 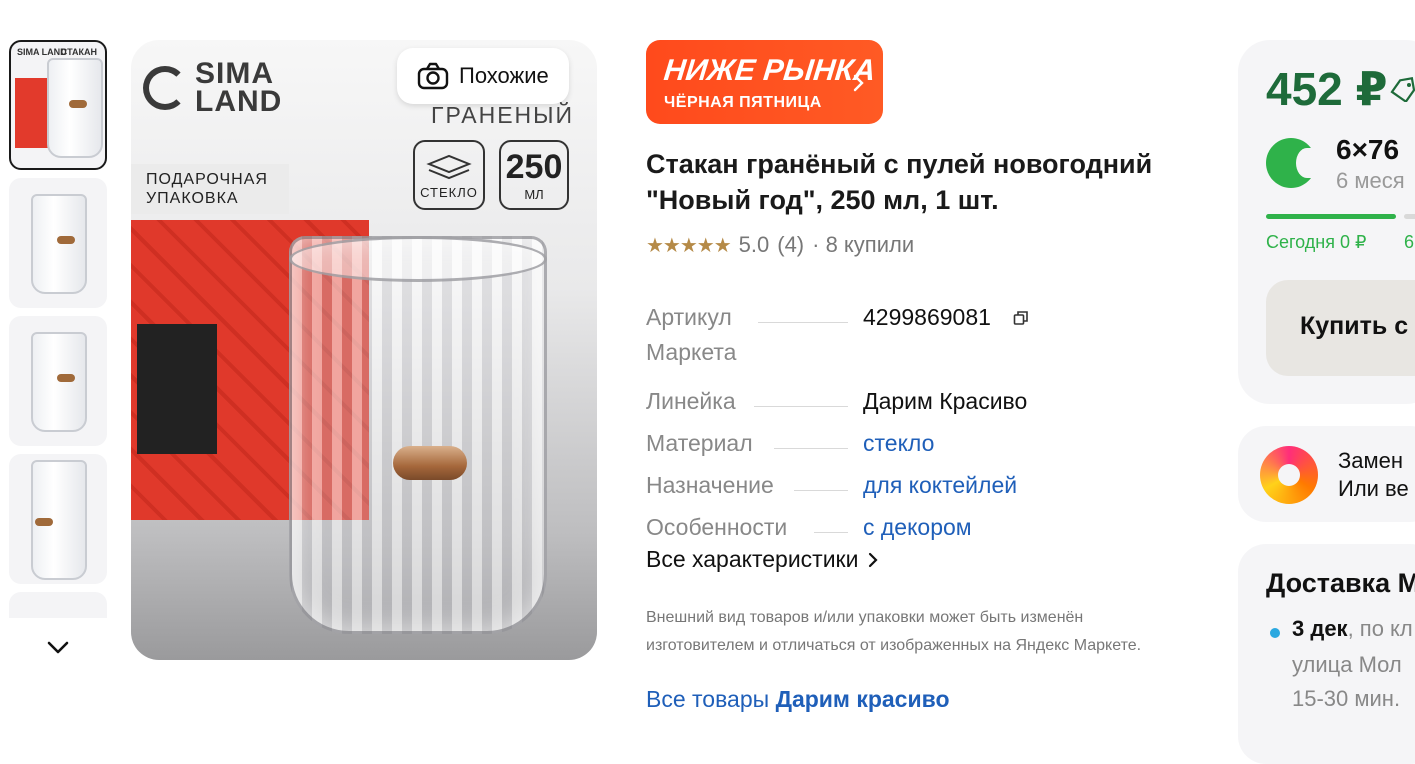 I want to click on delivery-time: 15-30 мин., so click(x=1346, y=698).